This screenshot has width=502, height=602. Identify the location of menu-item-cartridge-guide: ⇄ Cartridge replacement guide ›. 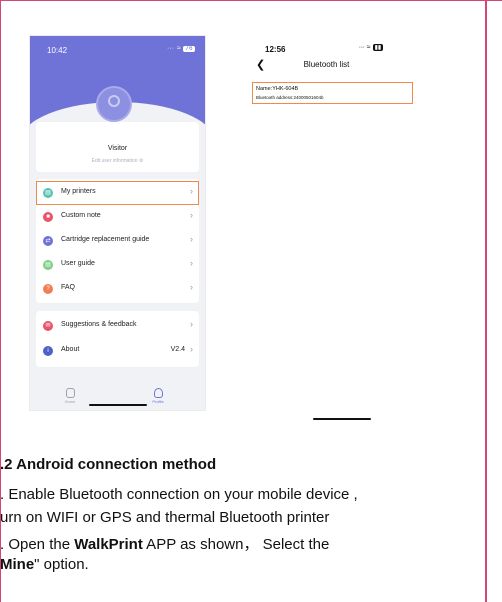
(117, 241).